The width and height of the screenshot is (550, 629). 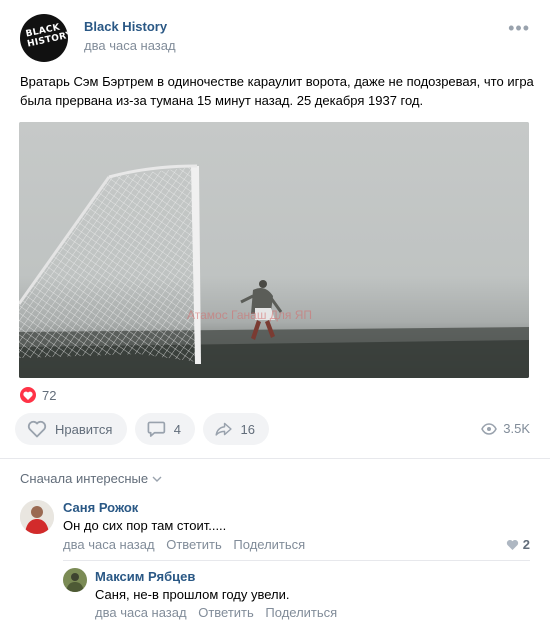 What do you see at coordinates (145, 576) in the screenshot?
I see `comment-author: Максим Рябцев` at bounding box center [145, 576].